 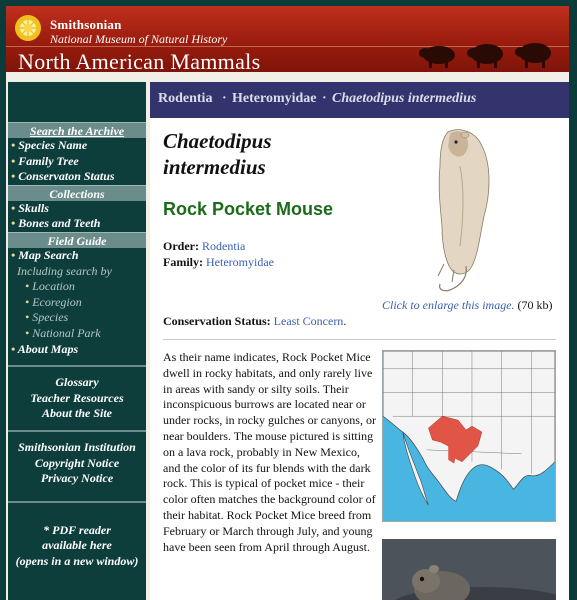 What do you see at coordinates (183, 262) in the screenshot?
I see `family-label: Family:` at bounding box center [183, 262].